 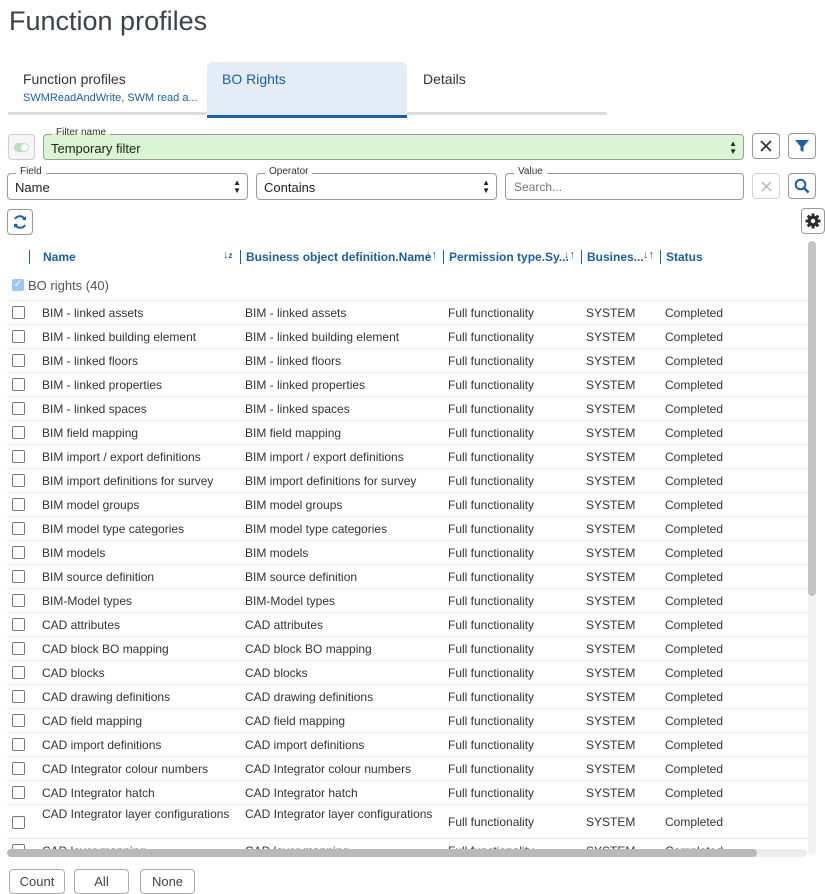 I want to click on value-field: Value, so click(x=624, y=183).